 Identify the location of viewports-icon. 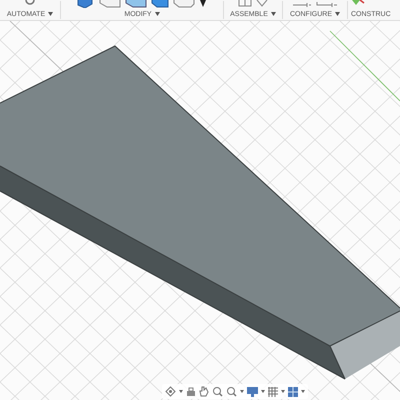
(293, 391).